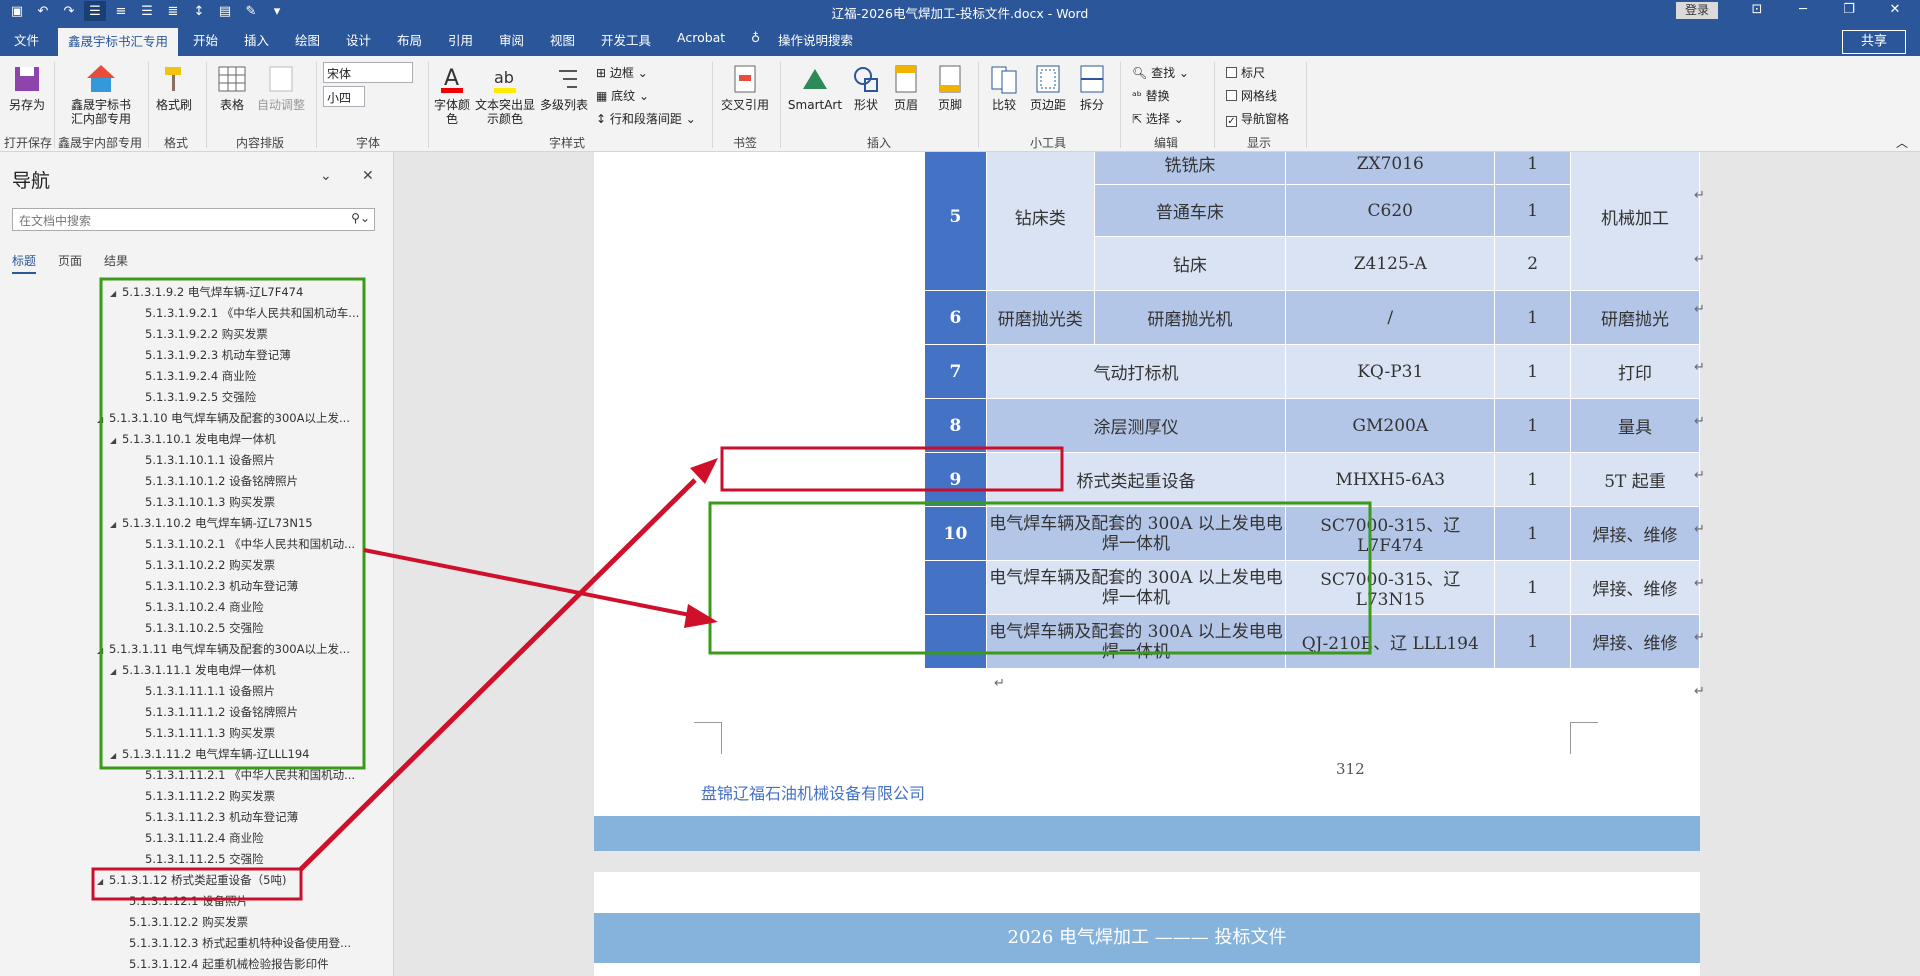  I want to click on tab-results: 结果, so click(116, 261).